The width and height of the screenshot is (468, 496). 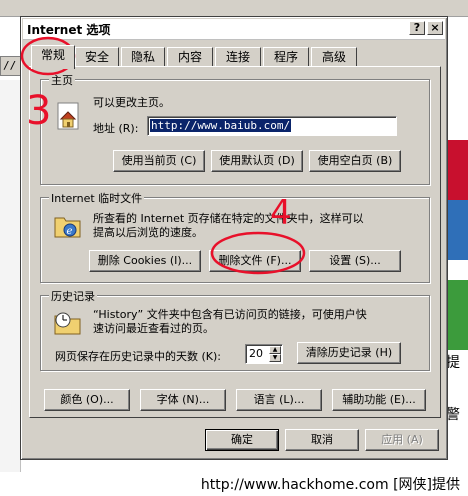 What do you see at coordinates (10, 65) in the screenshot?
I see `background-address-text: //` at bounding box center [10, 65].